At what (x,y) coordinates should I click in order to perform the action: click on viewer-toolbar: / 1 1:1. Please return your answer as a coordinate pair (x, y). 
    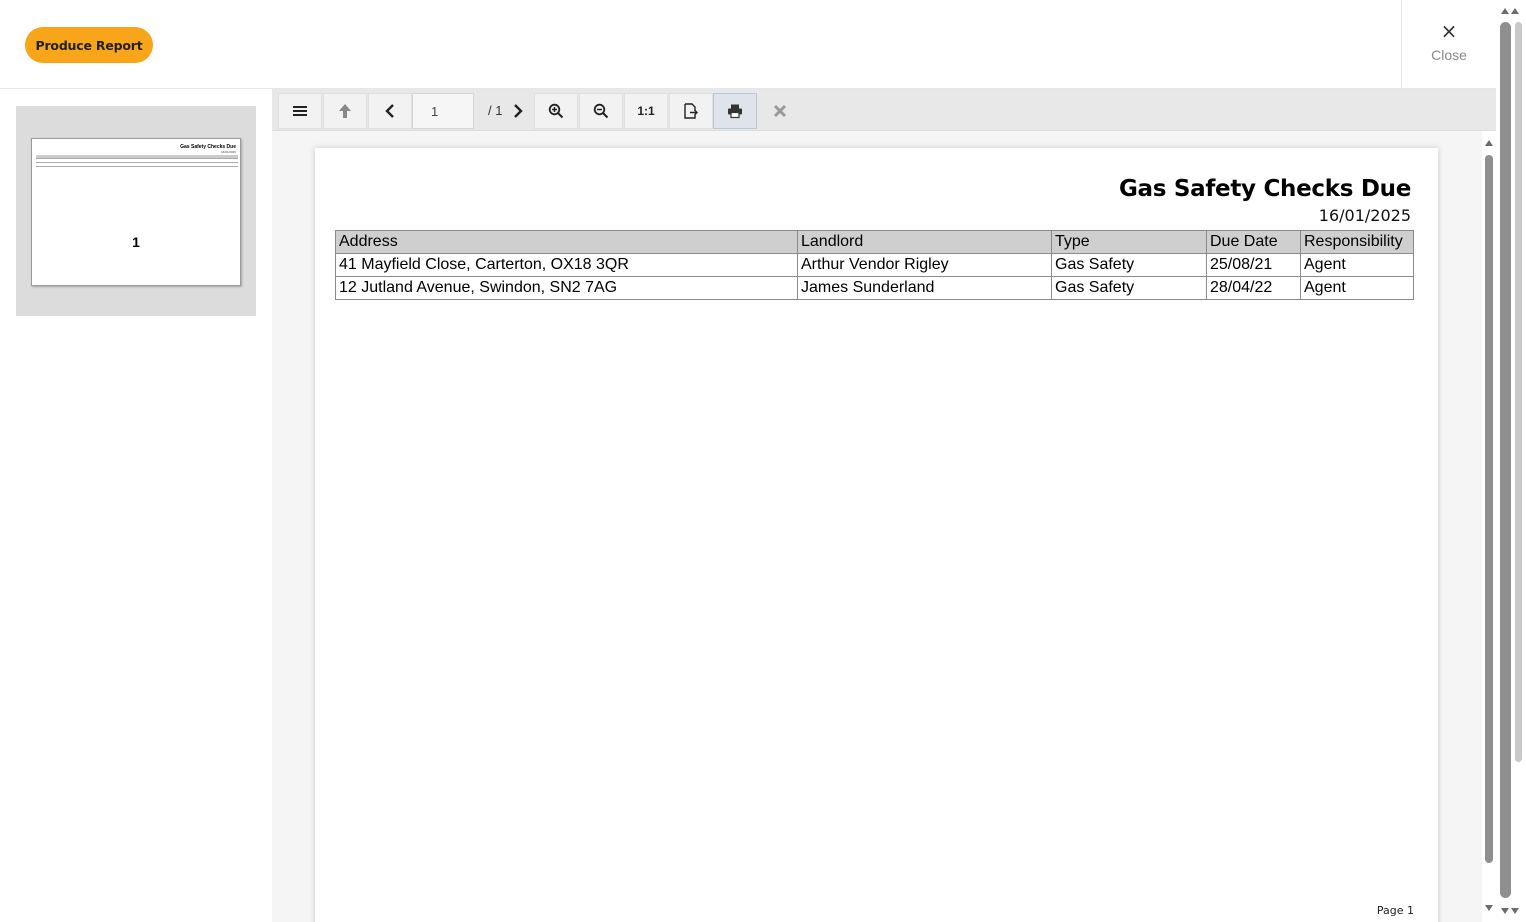
    Looking at the image, I should click on (884, 110).